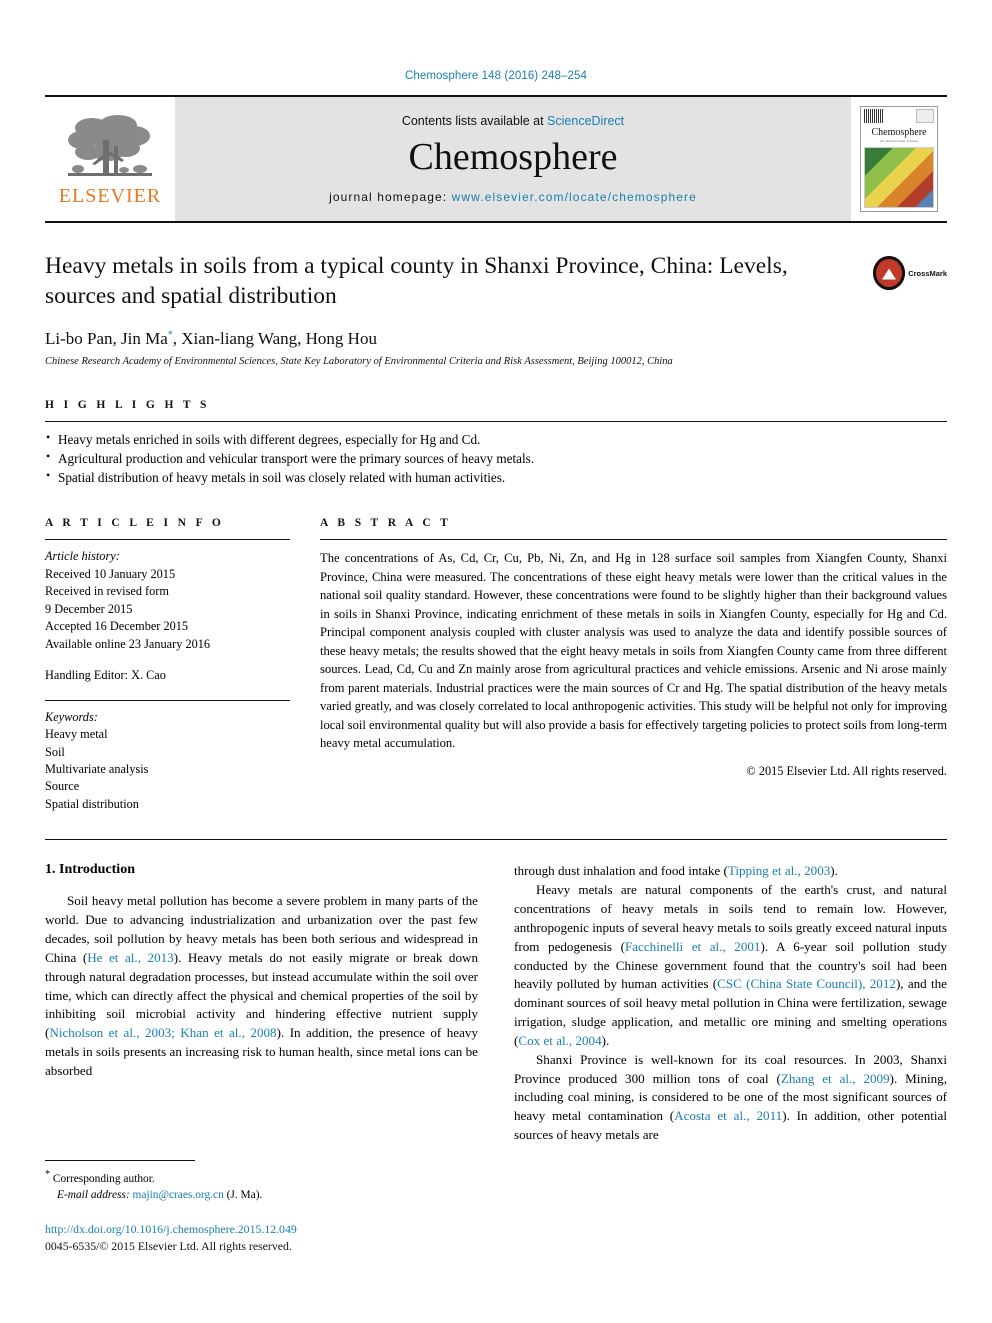 The height and width of the screenshot is (1323, 992). Describe the element at coordinates (835, 1078) in the screenshot. I see `citation-link: Zhang et al., 2009` at that location.